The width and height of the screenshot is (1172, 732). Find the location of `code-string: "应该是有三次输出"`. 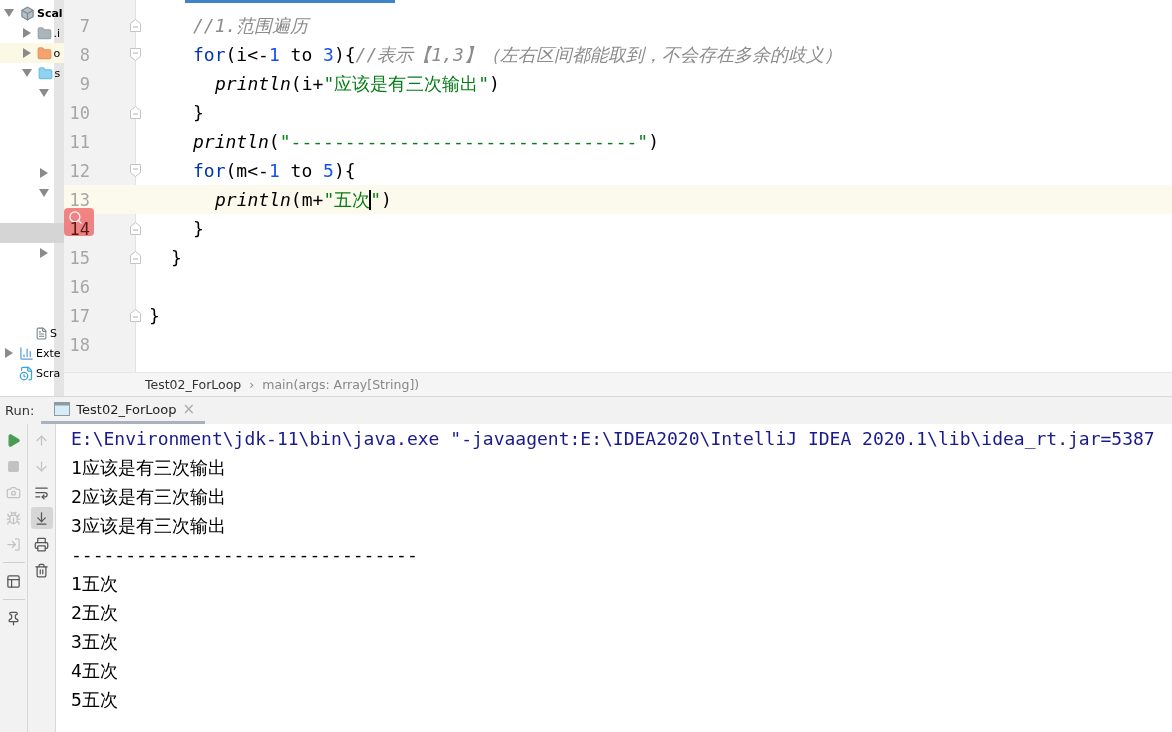

code-string: "应该是有三次输出" is located at coordinates (406, 83).